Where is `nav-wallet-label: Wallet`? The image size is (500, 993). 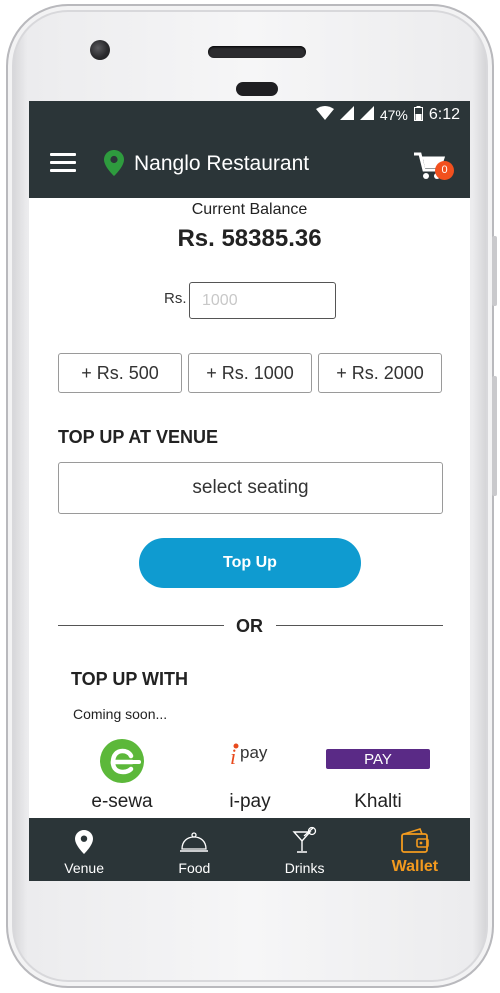 nav-wallet-label: Wallet is located at coordinates (415, 866).